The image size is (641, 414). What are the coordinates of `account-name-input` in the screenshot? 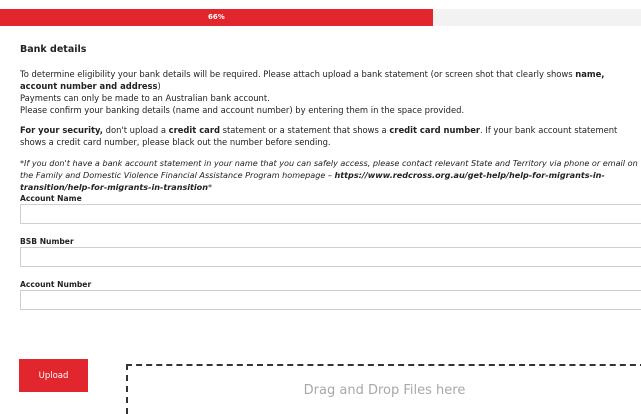 It's located at (330, 214).